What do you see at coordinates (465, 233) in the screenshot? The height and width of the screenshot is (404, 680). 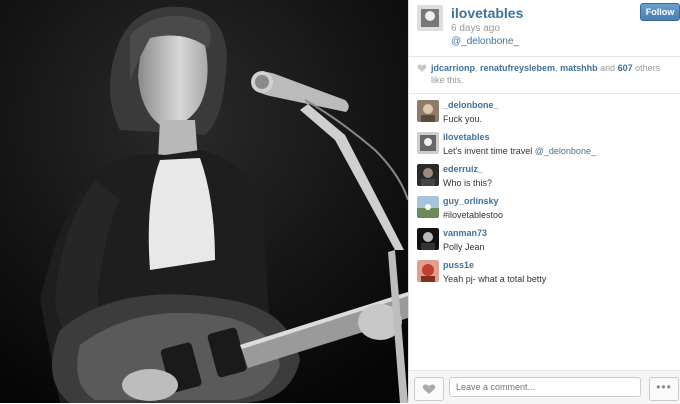 I see `comment-username: vanman73` at bounding box center [465, 233].